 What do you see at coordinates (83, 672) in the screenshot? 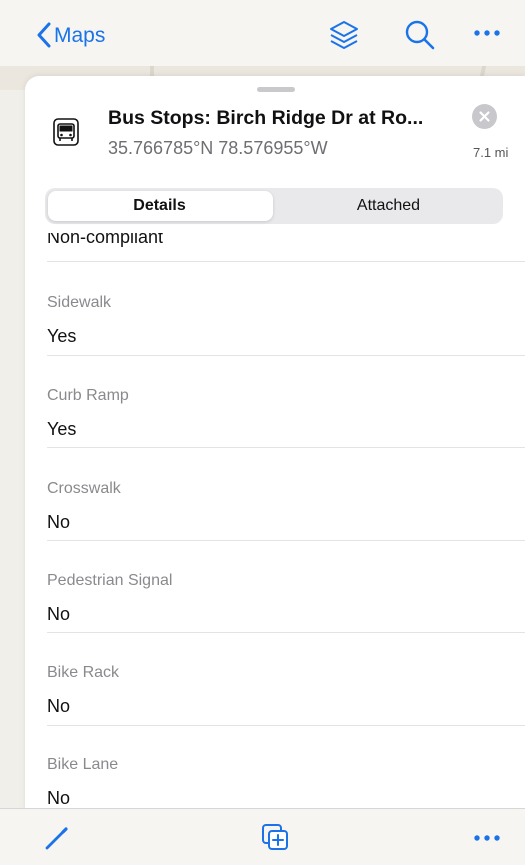
I see `field-label-bike-rack: Bike Rack` at bounding box center [83, 672].